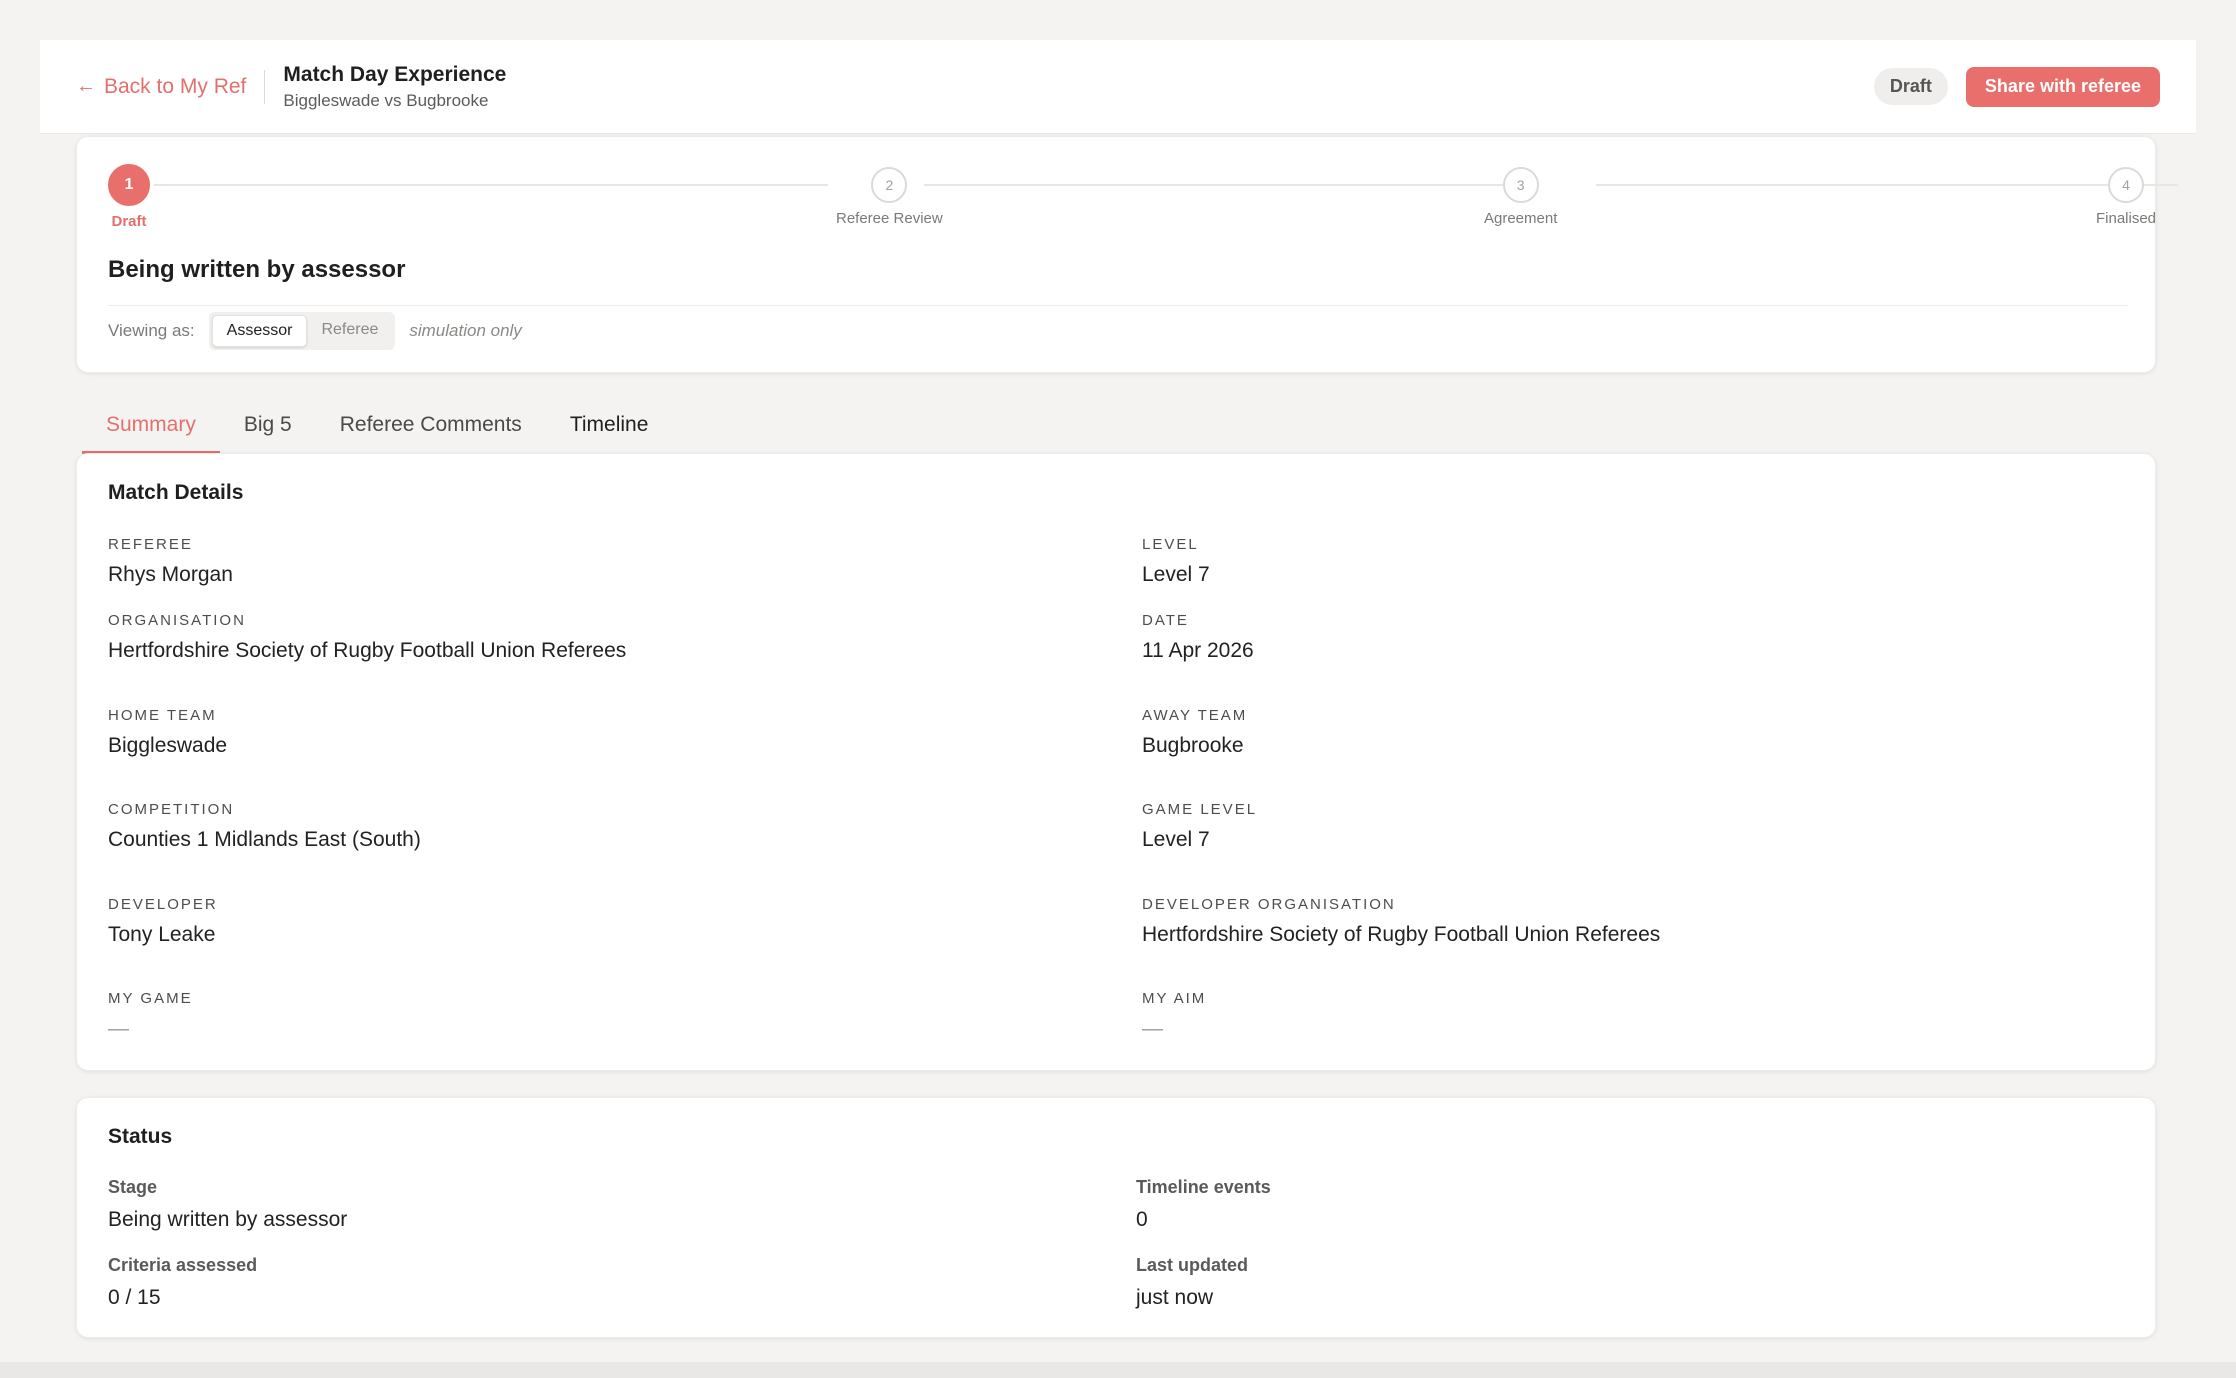 The width and height of the screenshot is (2236, 1378). I want to click on step-label: Referee Review, so click(889, 218).